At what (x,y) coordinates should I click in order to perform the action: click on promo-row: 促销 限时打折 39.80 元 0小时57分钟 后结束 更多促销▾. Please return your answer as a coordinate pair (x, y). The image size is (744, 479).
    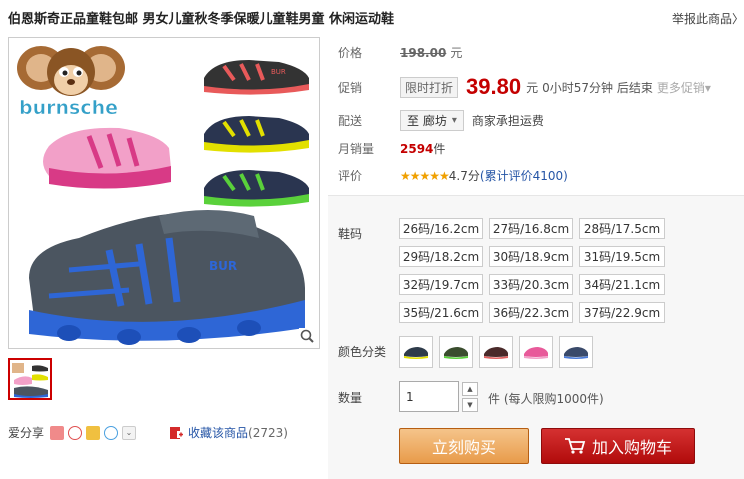
    Looking at the image, I should click on (524, 87).